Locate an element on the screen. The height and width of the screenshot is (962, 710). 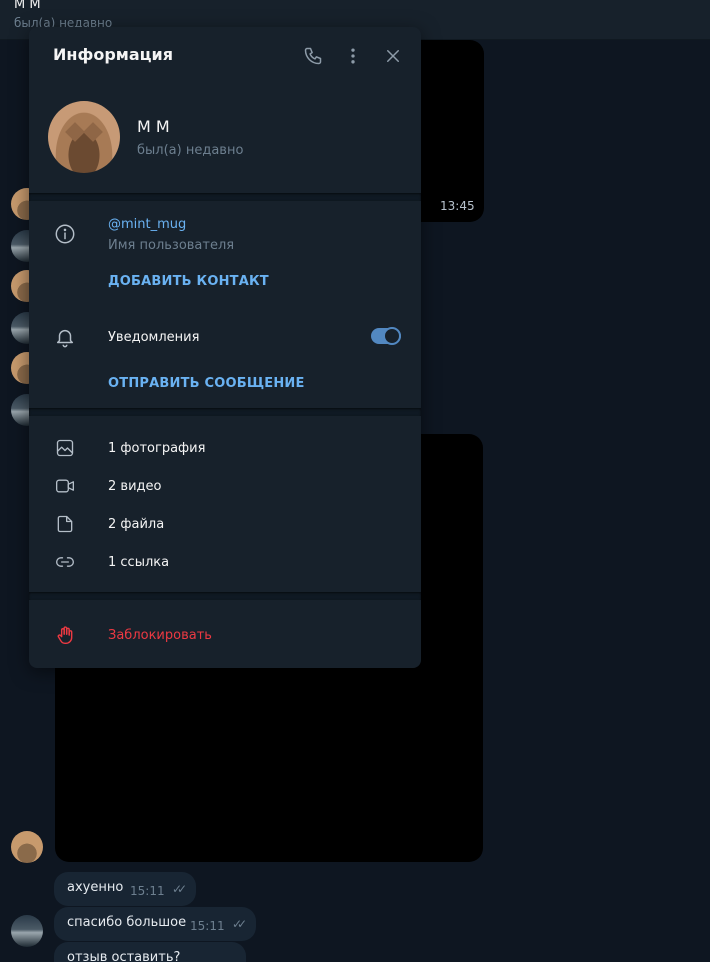
profile-avatar is located at coordinates (84, 137).